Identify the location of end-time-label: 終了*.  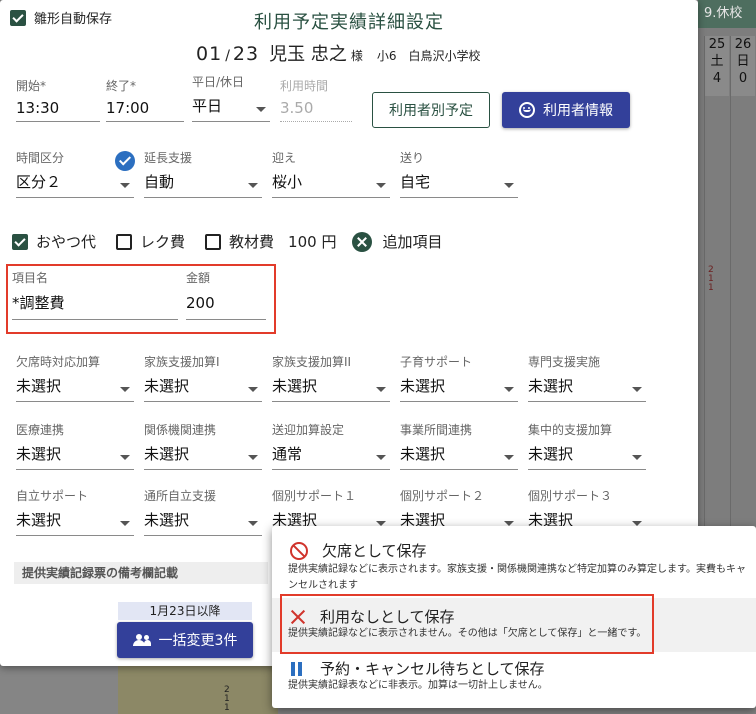
(121, 86).